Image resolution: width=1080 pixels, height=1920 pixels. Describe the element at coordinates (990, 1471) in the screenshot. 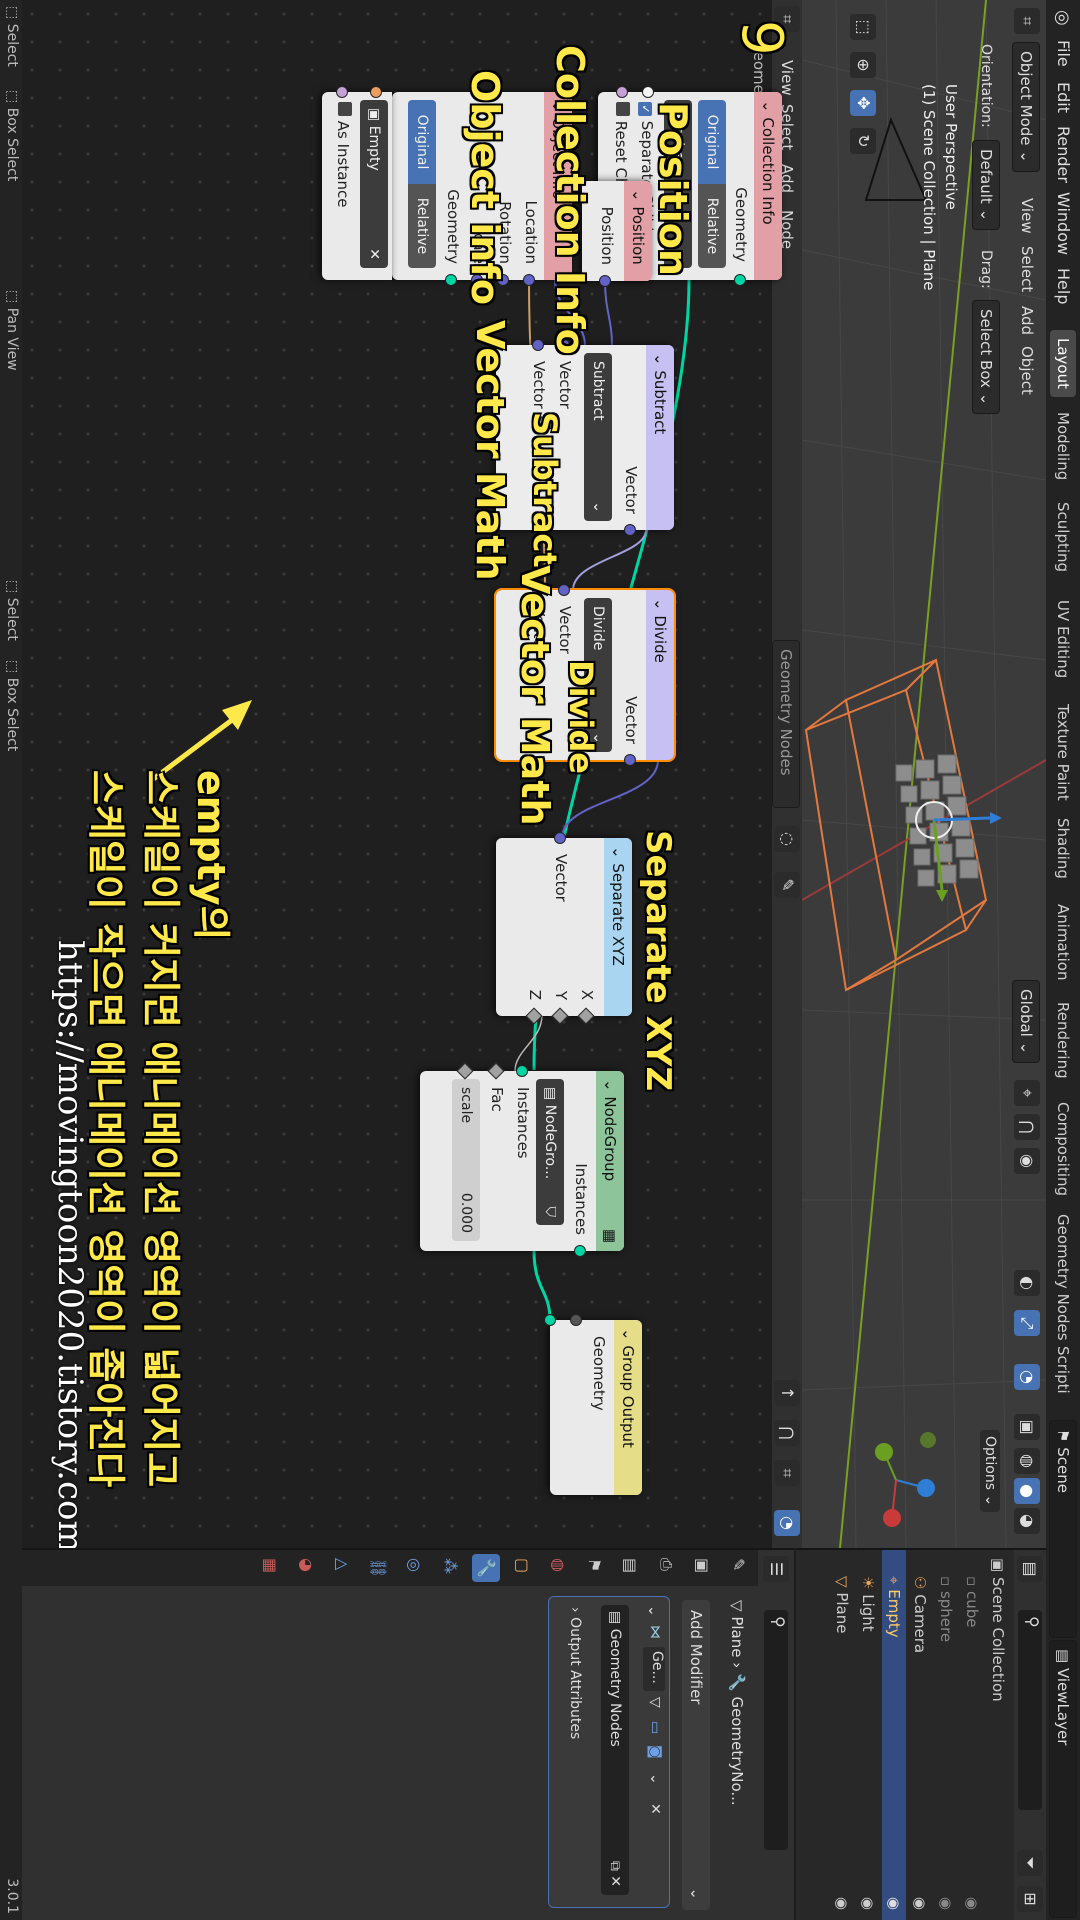

I see `options-dropdown: Options ⌄` at that location.